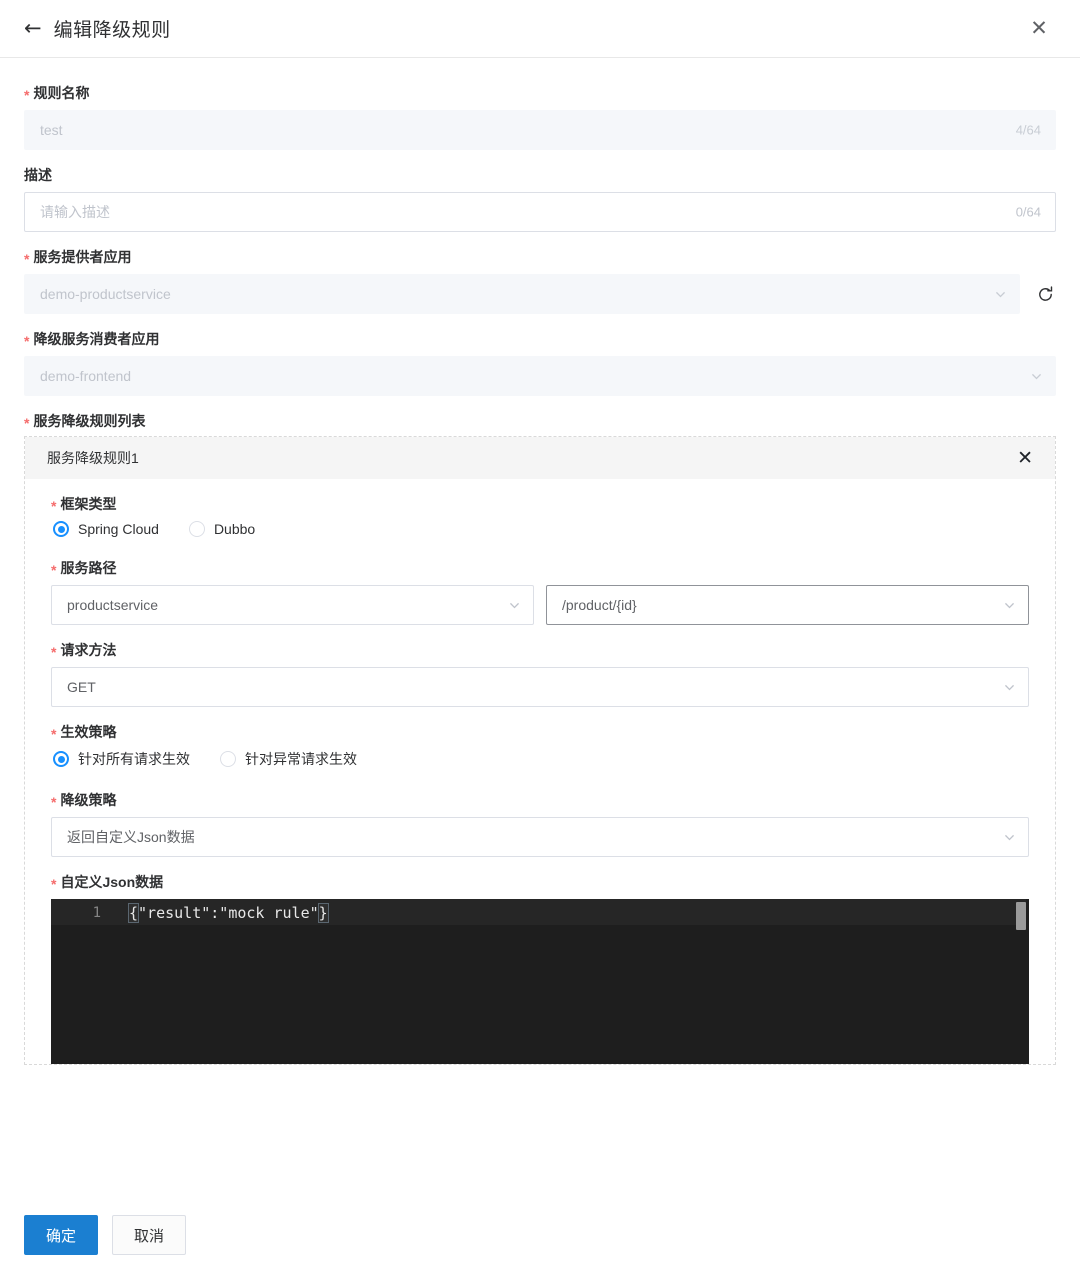  Describe the element at coordinates (787, 605) in the screenshot. I see `service-path-select: /product/{id}` at that location.